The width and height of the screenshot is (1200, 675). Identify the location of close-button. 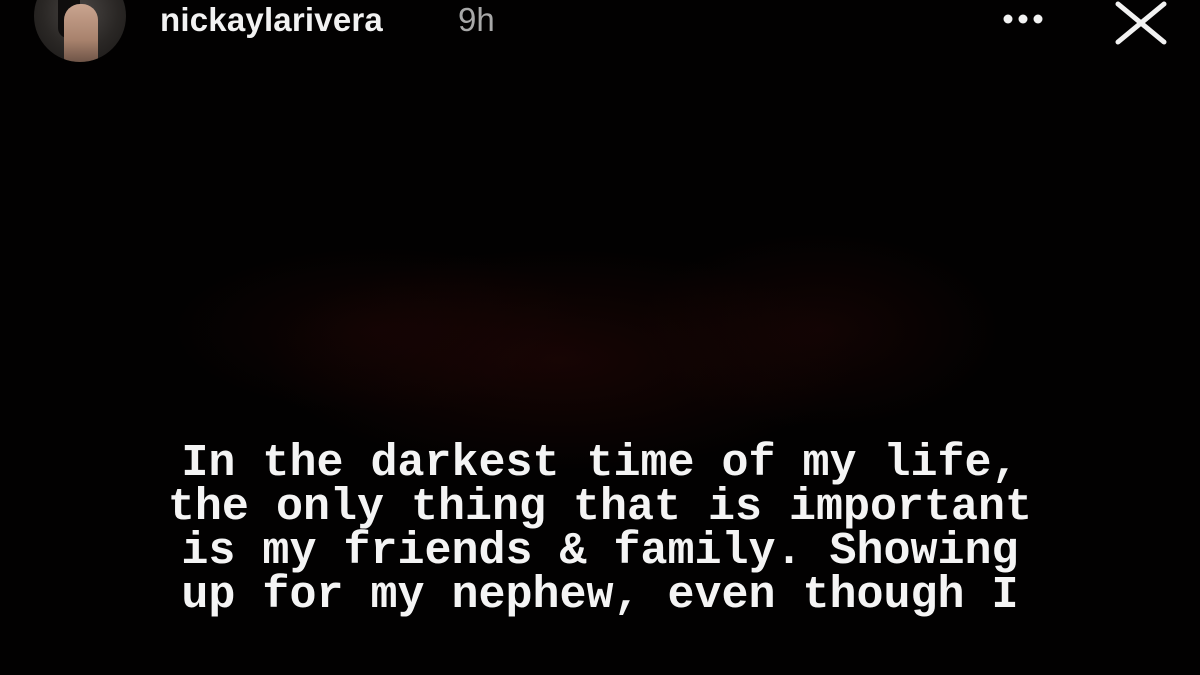
(1141, 23).